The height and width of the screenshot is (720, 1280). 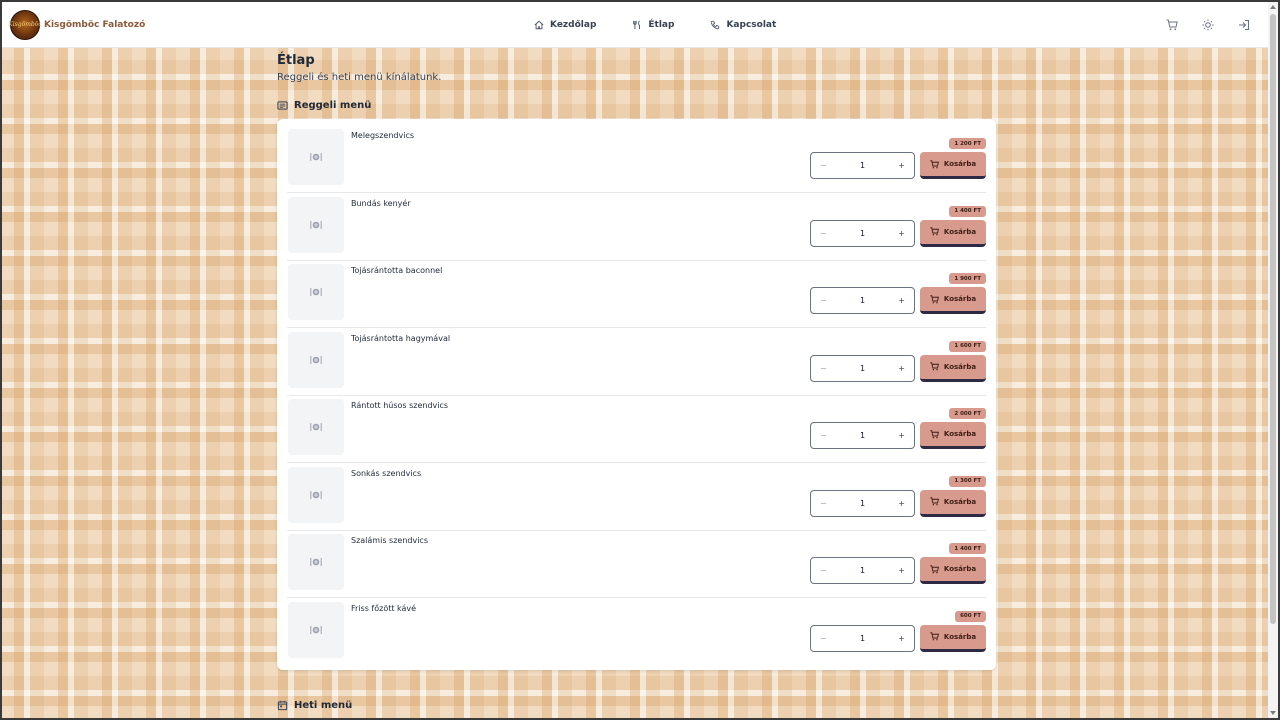 I want to click on sun-icon, so click(x=1208, y=25).